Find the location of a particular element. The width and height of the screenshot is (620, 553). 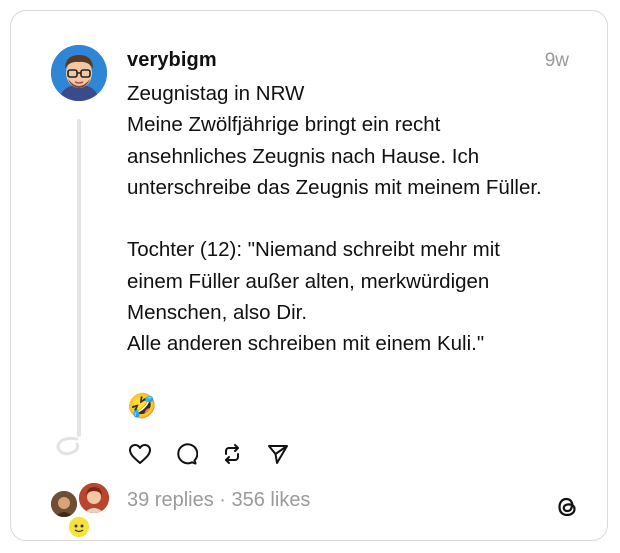

action-bar is located at coordinates (219, 454).